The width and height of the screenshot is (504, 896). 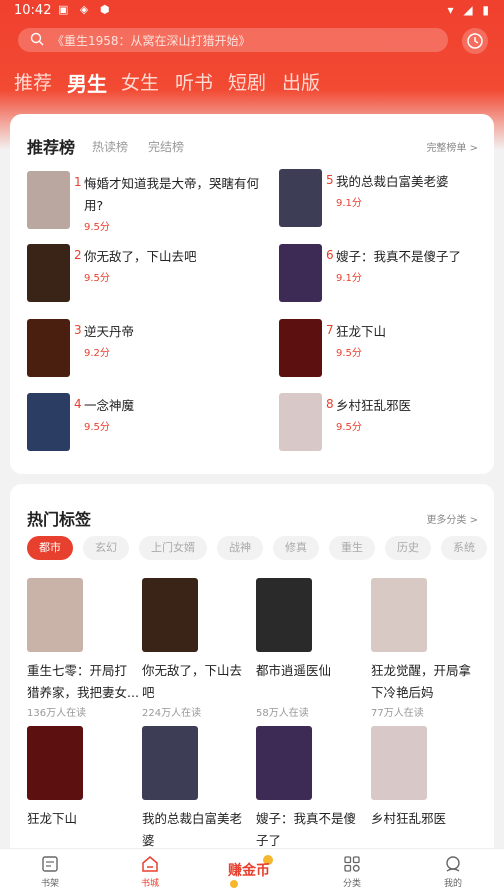 What do you see at coordinates (140, 81) in the screenshot?
I see `tab-female: 女生` at bounding box center [140, 81].